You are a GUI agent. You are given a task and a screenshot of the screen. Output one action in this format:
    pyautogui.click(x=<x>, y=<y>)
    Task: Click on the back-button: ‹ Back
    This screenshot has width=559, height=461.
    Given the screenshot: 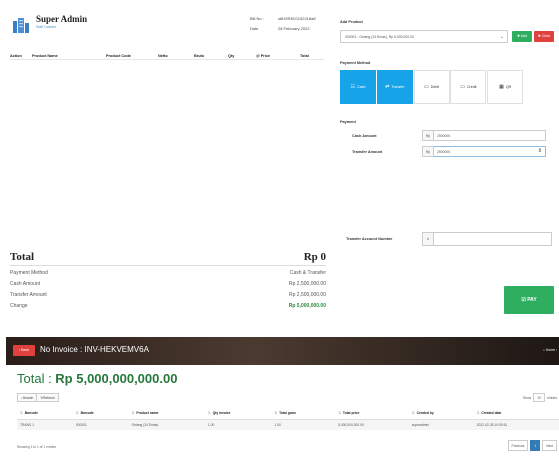 What is the action you would take?
    pyautogui.click(x=24, y=350)
    